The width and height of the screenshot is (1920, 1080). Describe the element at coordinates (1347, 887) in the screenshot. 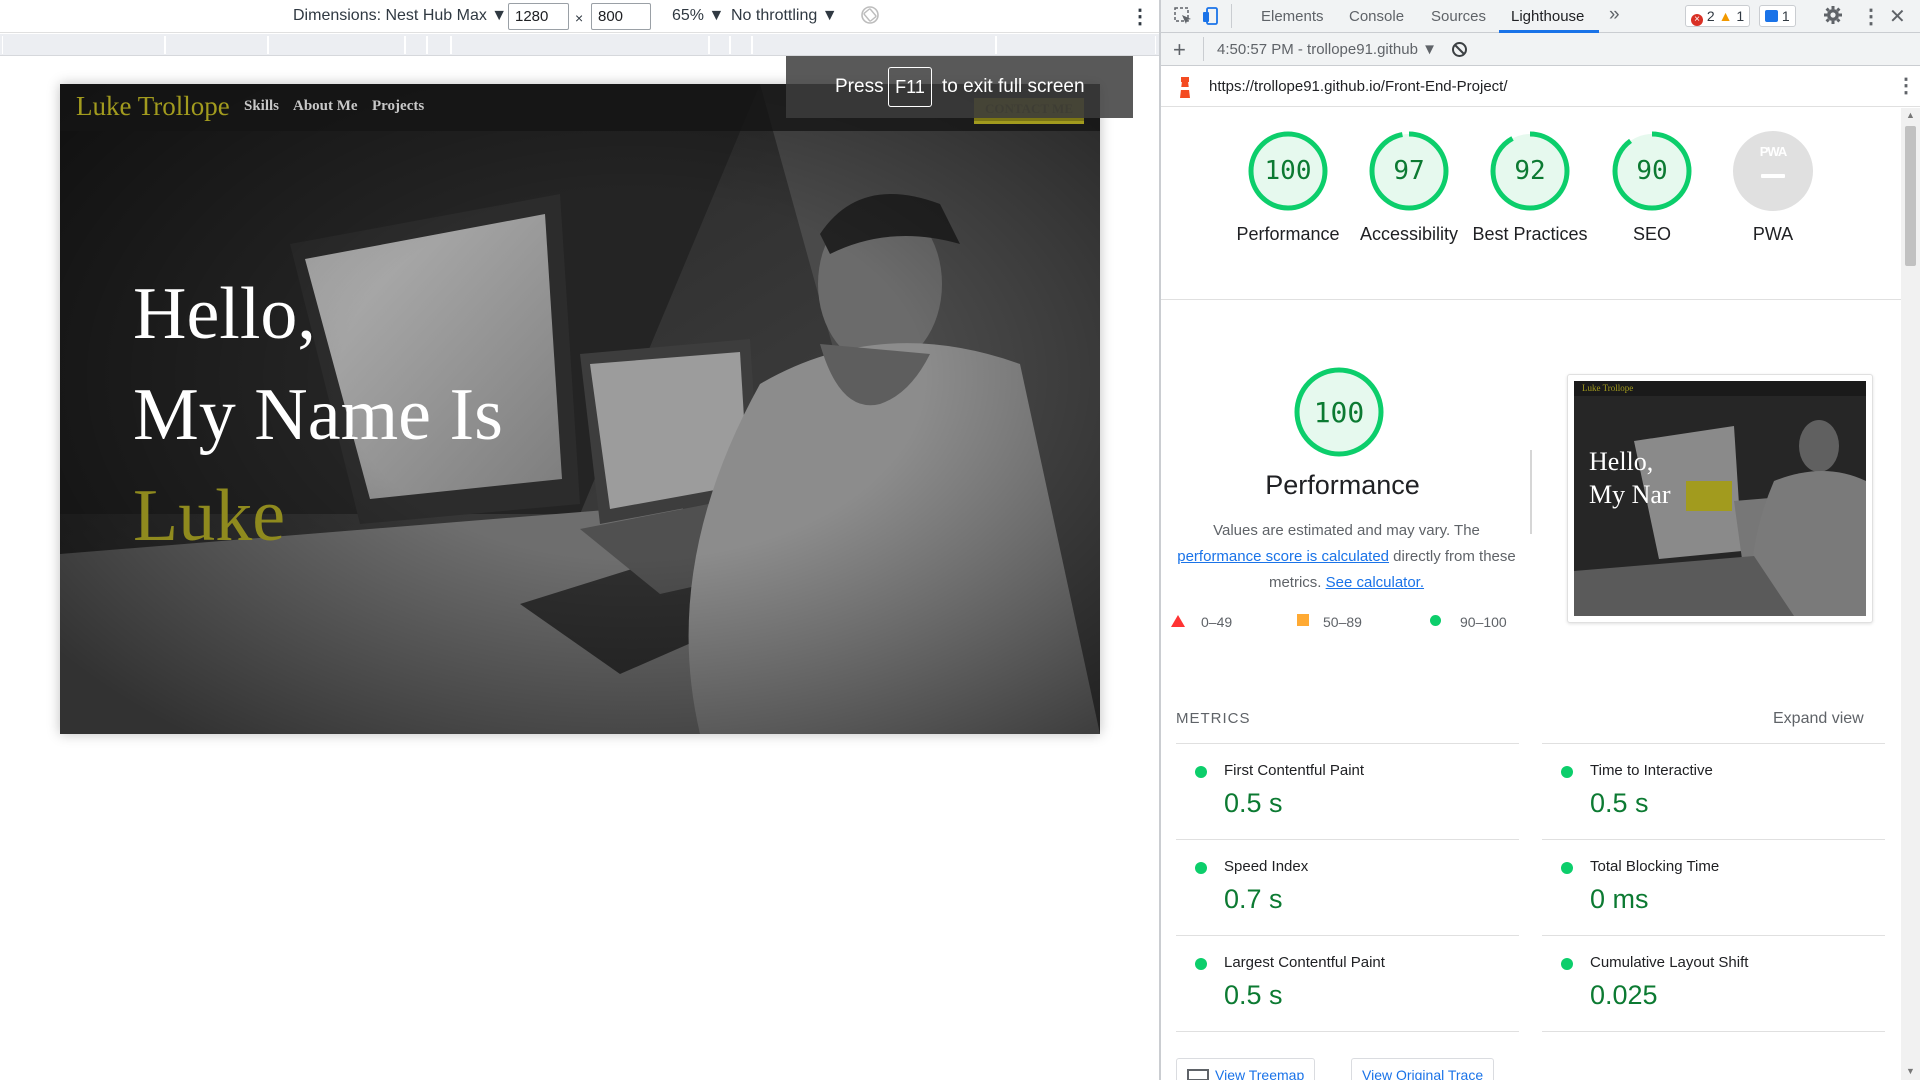

I see `metric-speed-index: Speed Index 0.7 s` at that location.